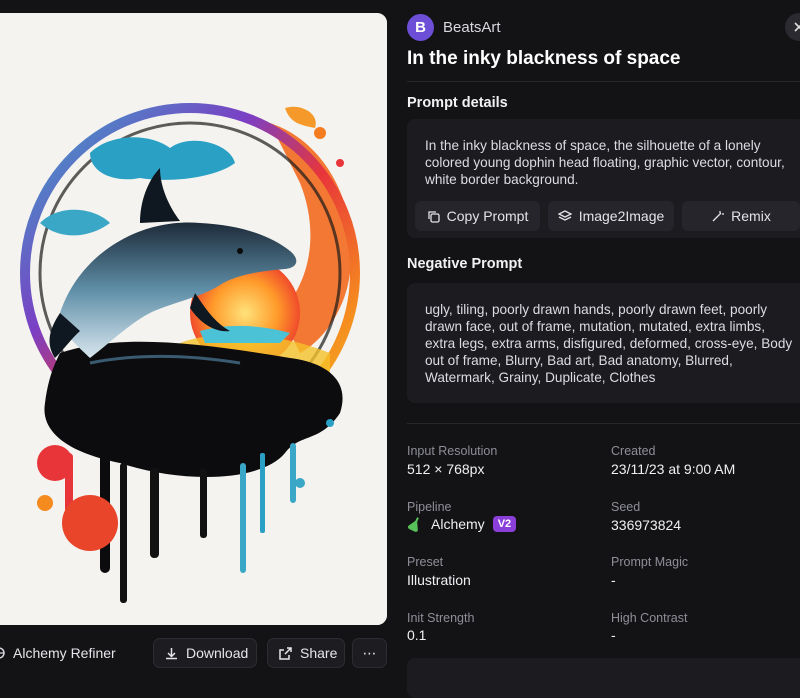  I want to click on alchemy-refiner-button: Alchemy Refiner, so click(69, 653).